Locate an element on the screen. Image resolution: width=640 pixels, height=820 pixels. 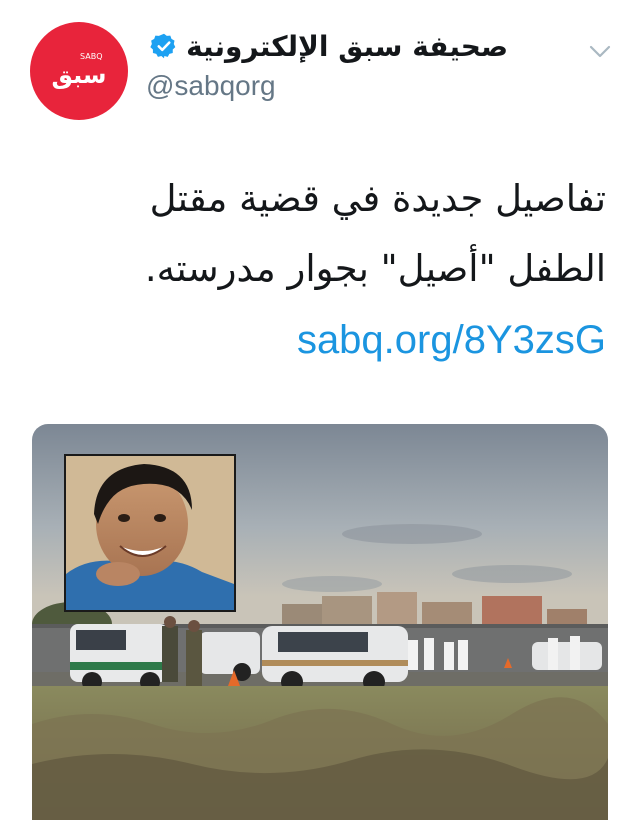
author-display-name: صحيفة سبق الإلكترونية is located at coordinates (347, 46).